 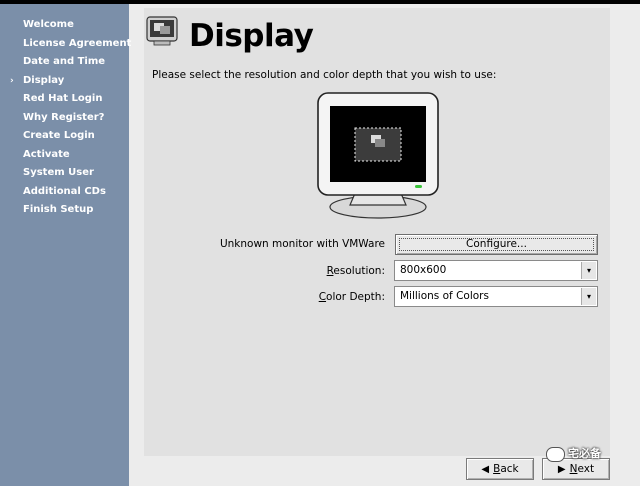 I want to click on sidebar-item-create-login: Create Login, so click(x=64, y=136).